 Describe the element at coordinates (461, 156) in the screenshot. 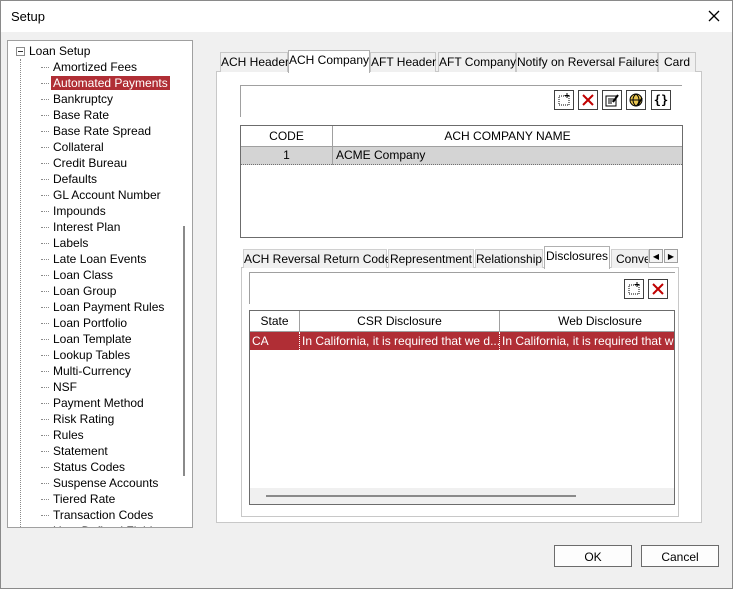

I see `table-row: 1 ACME Company` at that location.